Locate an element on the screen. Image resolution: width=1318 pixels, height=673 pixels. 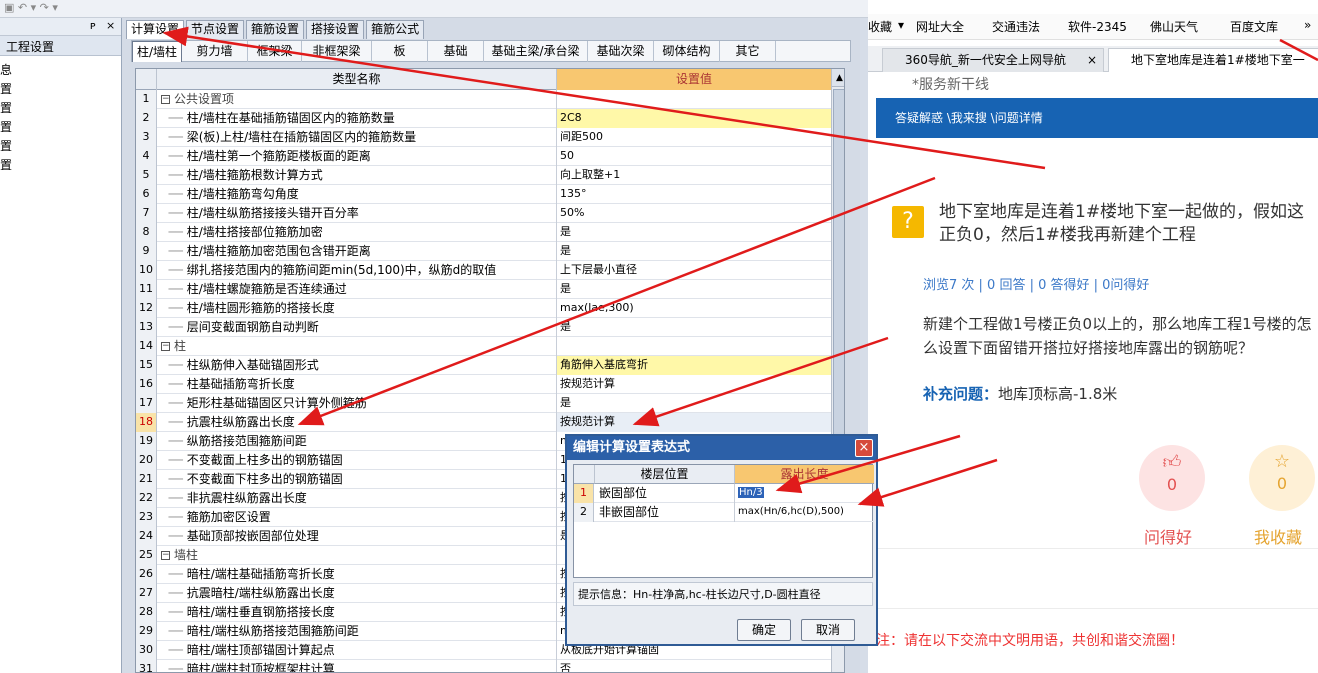
table-row: 6 ── 柱/墙柱箍筋弯勾角度 135° is located at coordinates (490, 194).